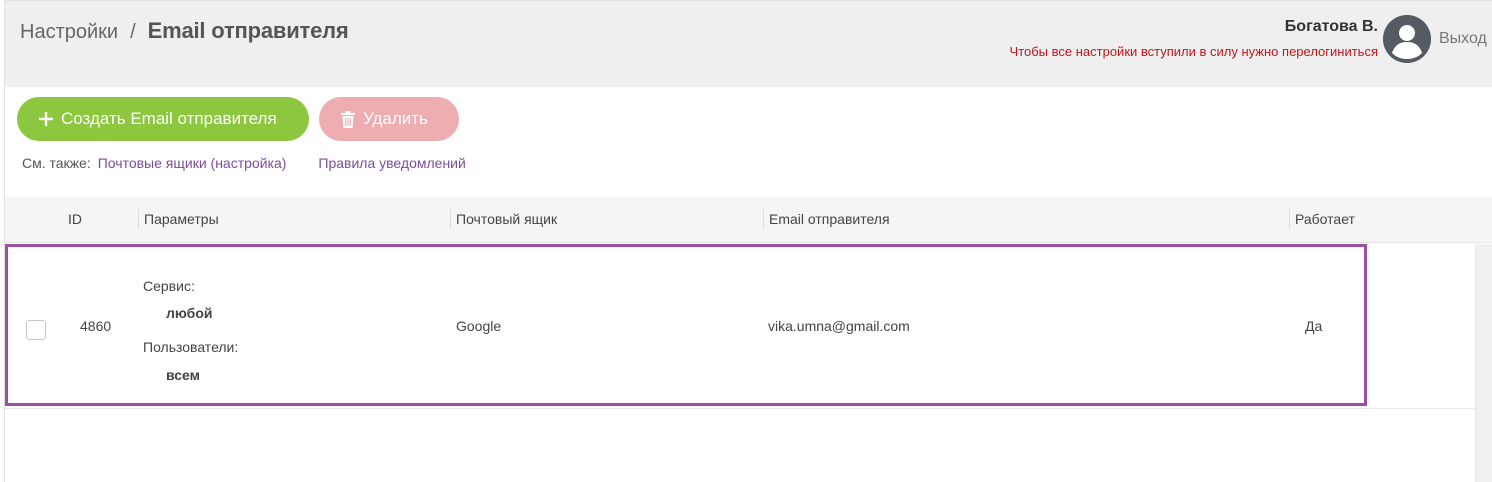  I want to click on users-label: Пользователи:, so click(191, 347).